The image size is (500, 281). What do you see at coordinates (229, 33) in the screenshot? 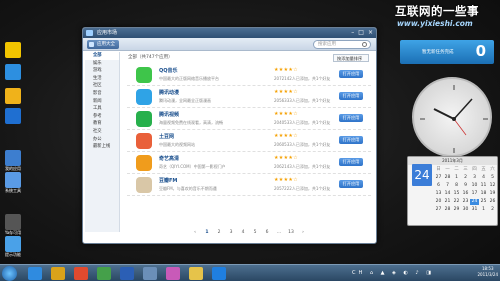
I see `window-titlebar: 应用市场 – □ ×` at bounding box center [229, 33].